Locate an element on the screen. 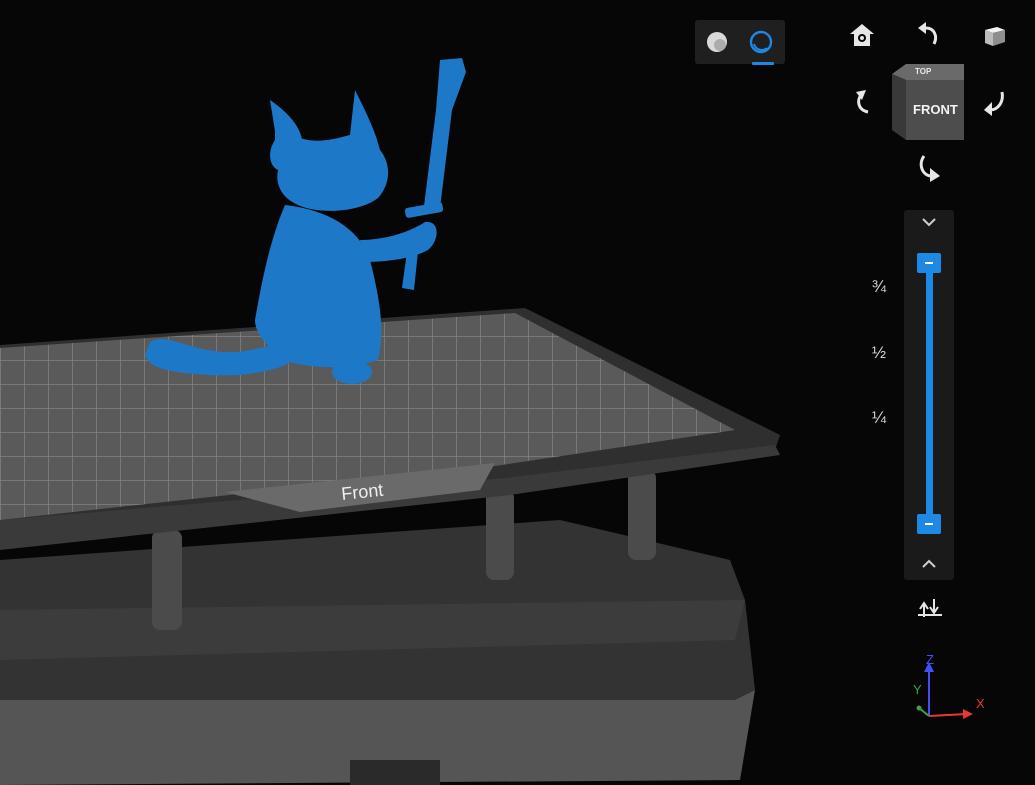 The width and height of the screenshot is (1035, 785). view-cube-top-label: TOP is located at coordinates (923, 71).